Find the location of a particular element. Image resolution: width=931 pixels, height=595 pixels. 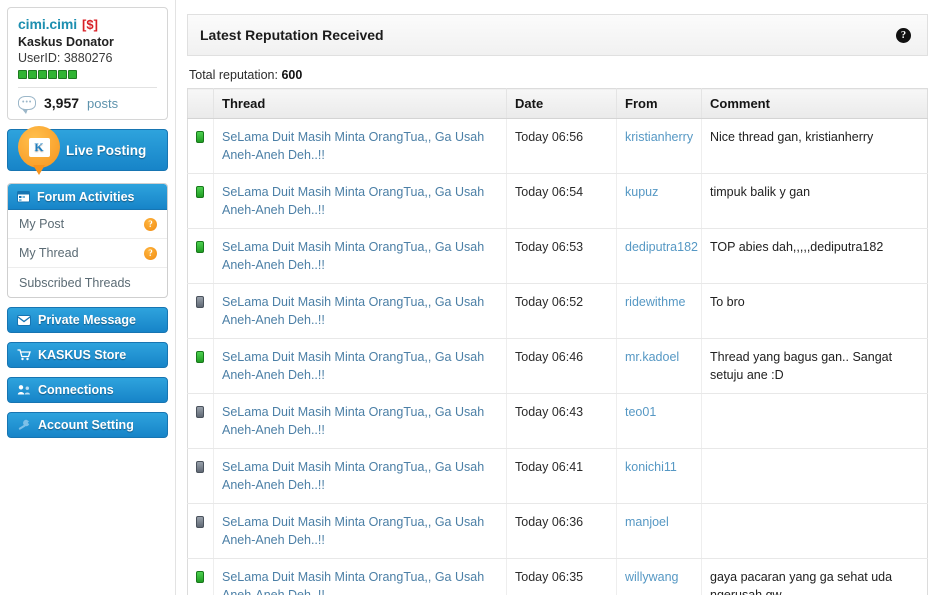

from-cell: mr.kadoel is located at coordinates (659, 366).